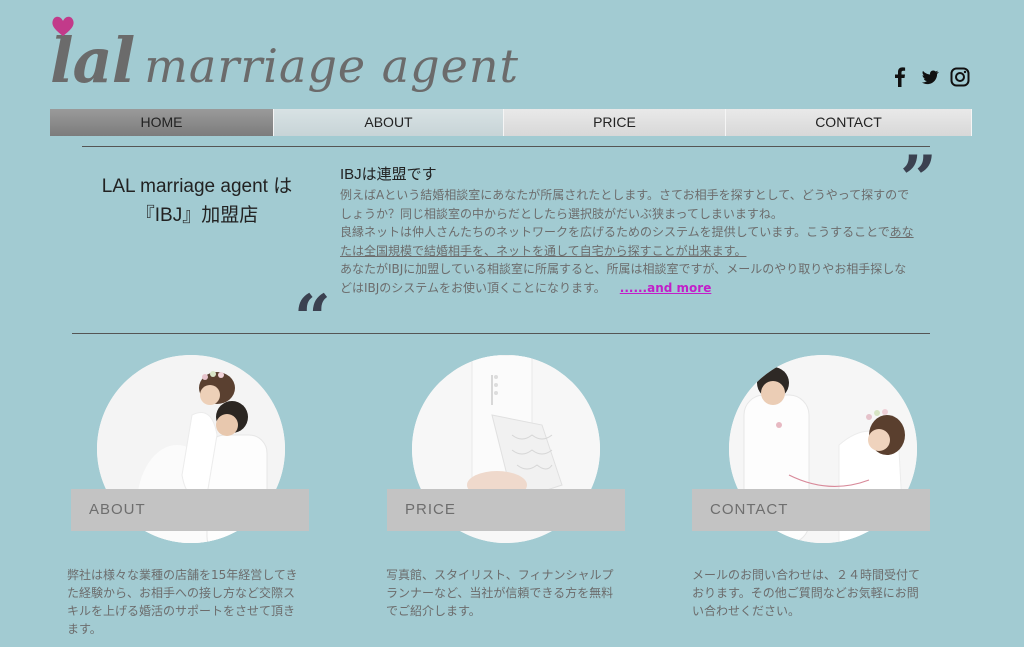 This screenshot has width=1024, height=647. Describe the element at coordinates (811, 510) in the screenshot. I see `contact-card-label: CONTACT` at that location.